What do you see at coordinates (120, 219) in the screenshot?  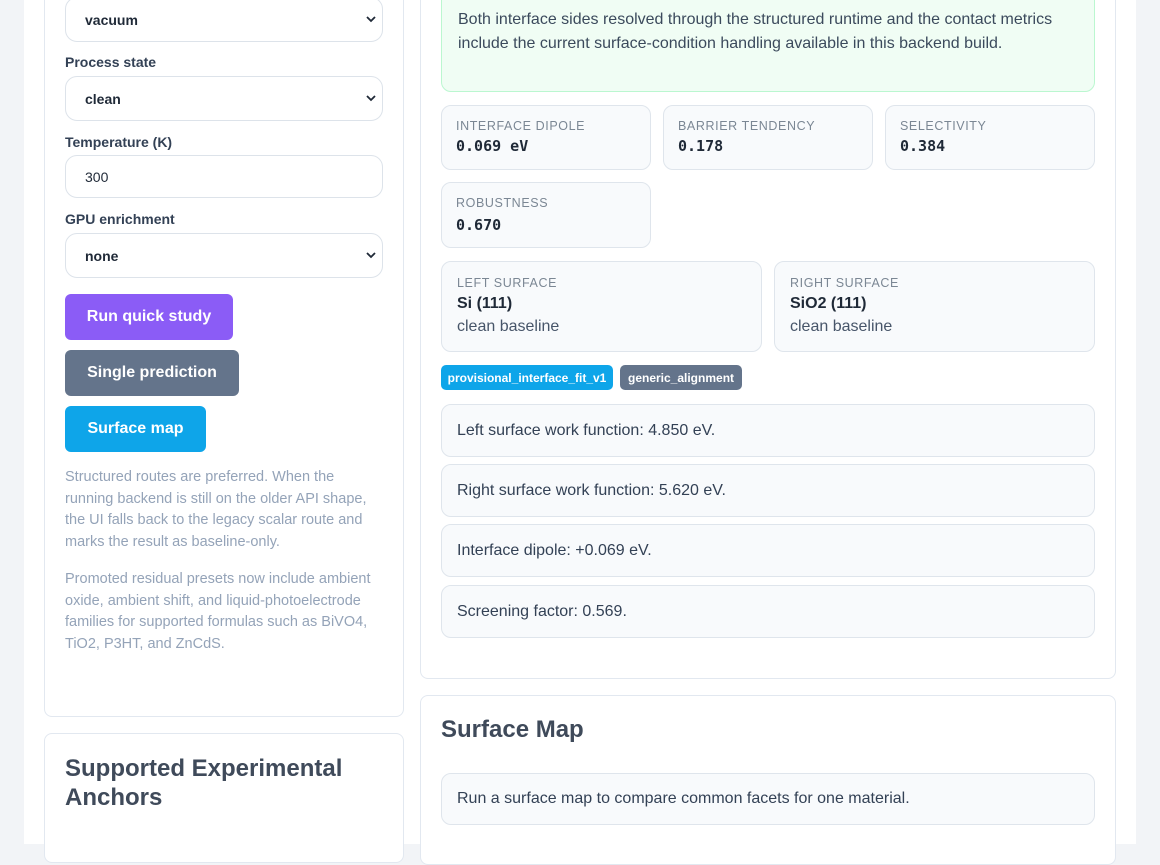 I see `gpu-enrichment-label: GPU enrichment` at bounding box center [120, 219].